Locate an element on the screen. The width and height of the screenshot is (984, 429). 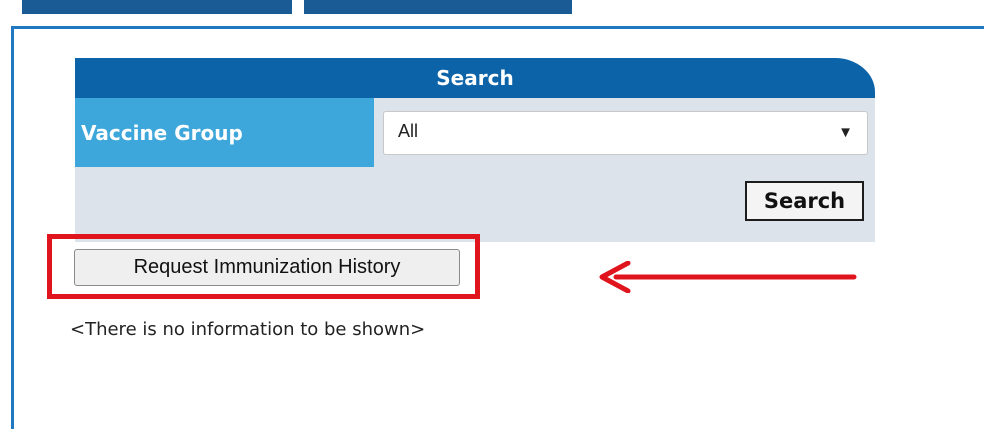
vaccine-group-row: Vaccine Group All ▼ is located at coordinates (475, 132).